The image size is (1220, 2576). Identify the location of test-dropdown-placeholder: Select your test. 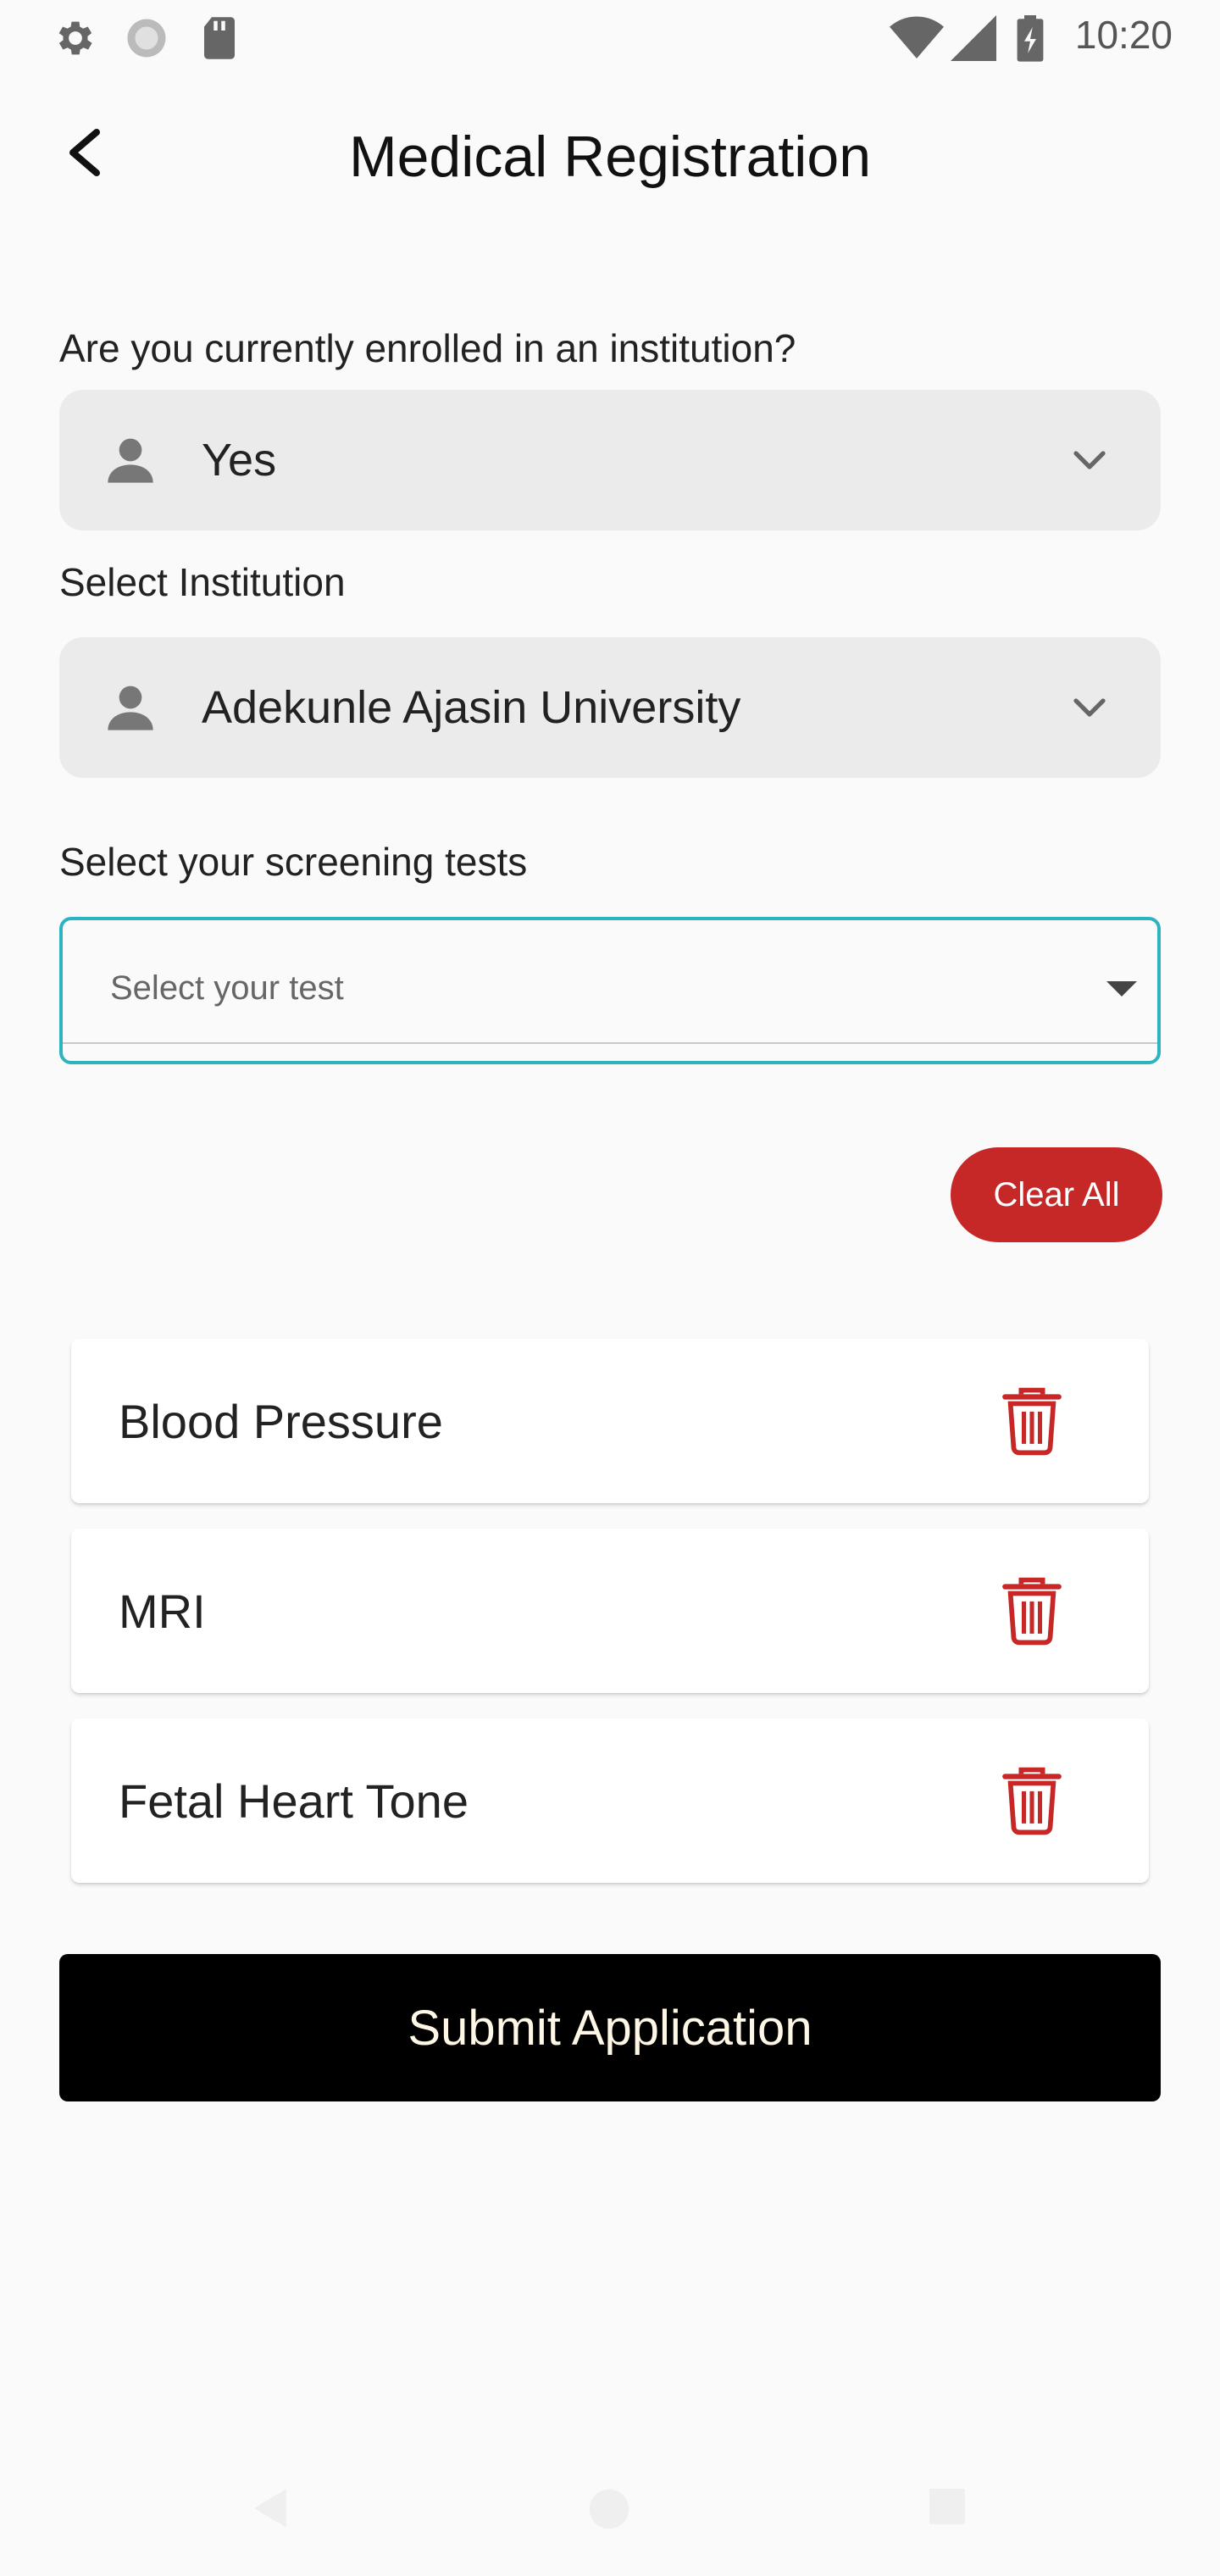
(227, 988).